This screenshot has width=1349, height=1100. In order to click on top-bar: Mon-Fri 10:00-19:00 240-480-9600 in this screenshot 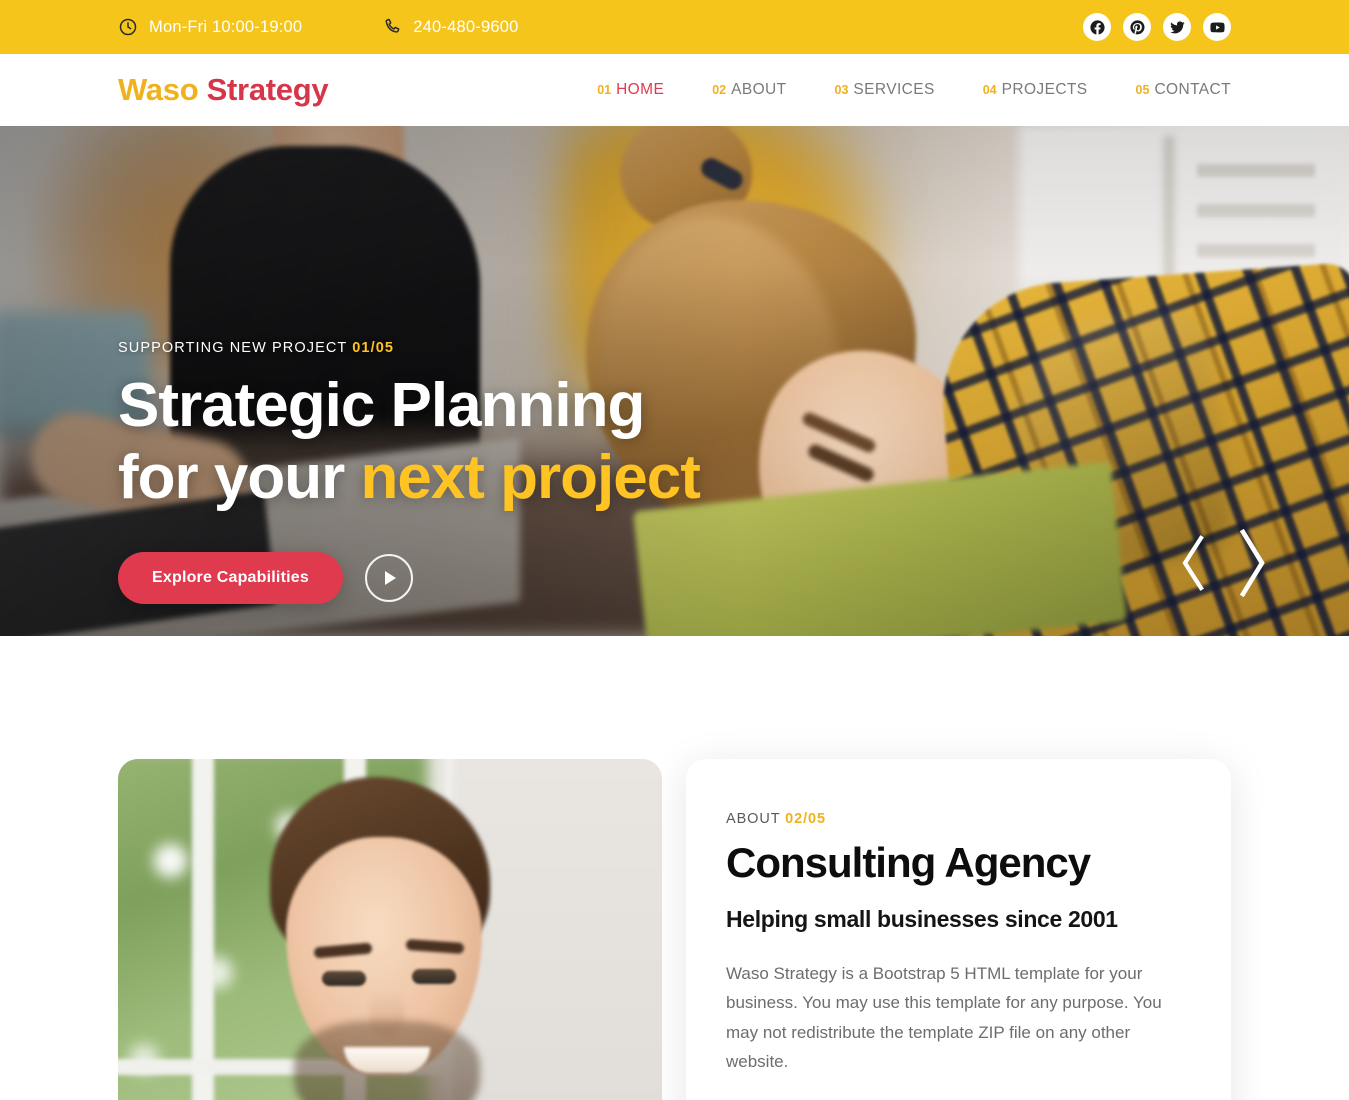, I will do `click(674, 27)`.